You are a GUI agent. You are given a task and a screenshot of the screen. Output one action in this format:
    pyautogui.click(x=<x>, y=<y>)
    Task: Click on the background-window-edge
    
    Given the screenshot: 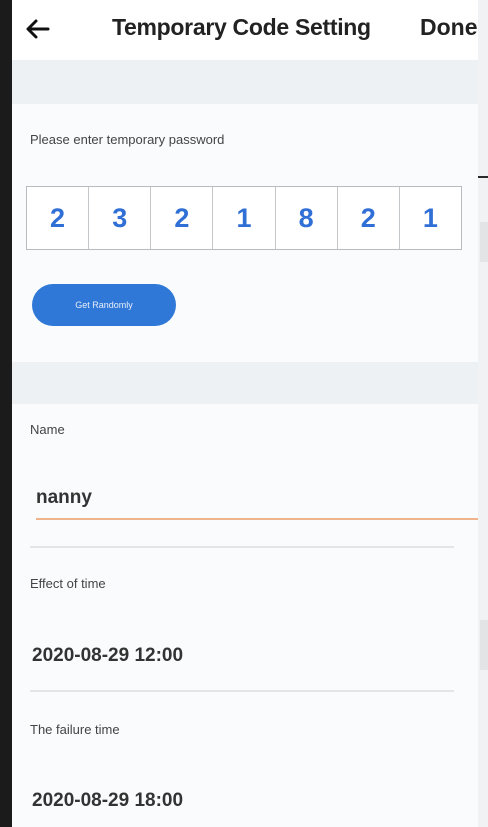 What is the action you would take?
    pyautogui.click(x=483, y=413)
    